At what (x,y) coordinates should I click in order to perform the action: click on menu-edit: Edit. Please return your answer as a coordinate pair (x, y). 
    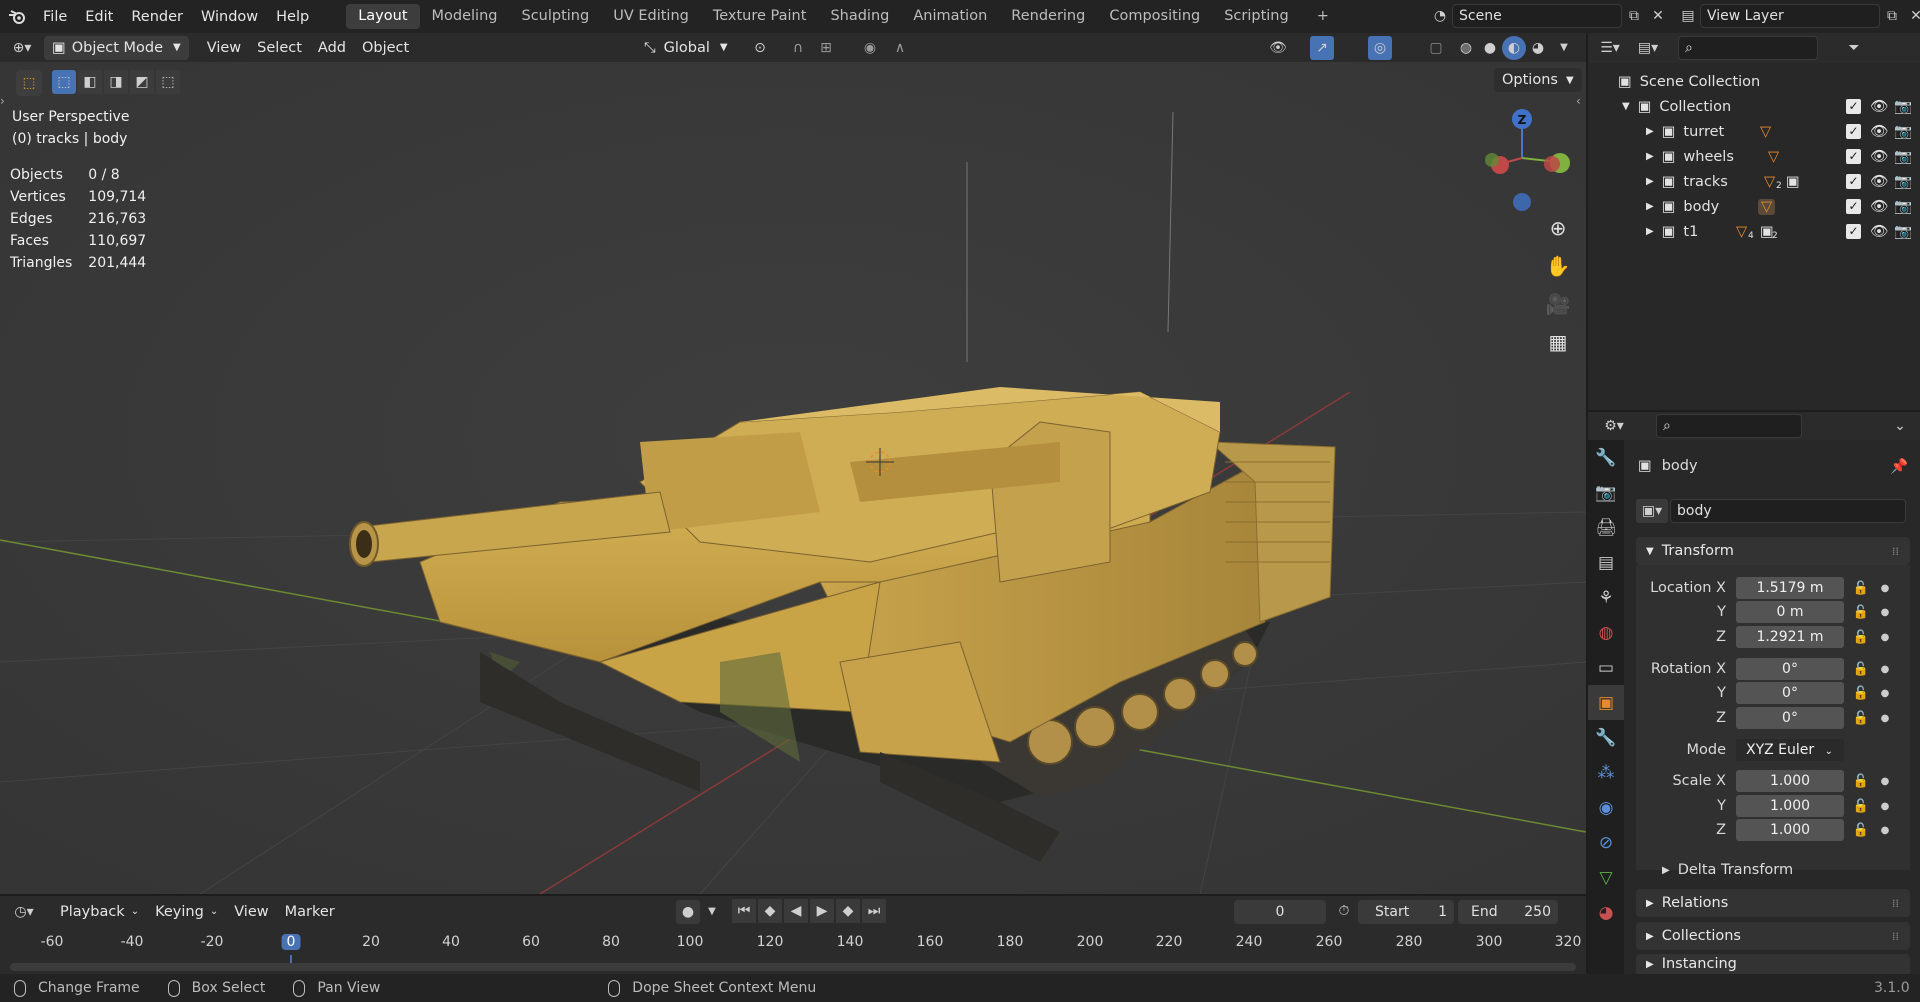
    Looking at the image, I should click on (99, 17).